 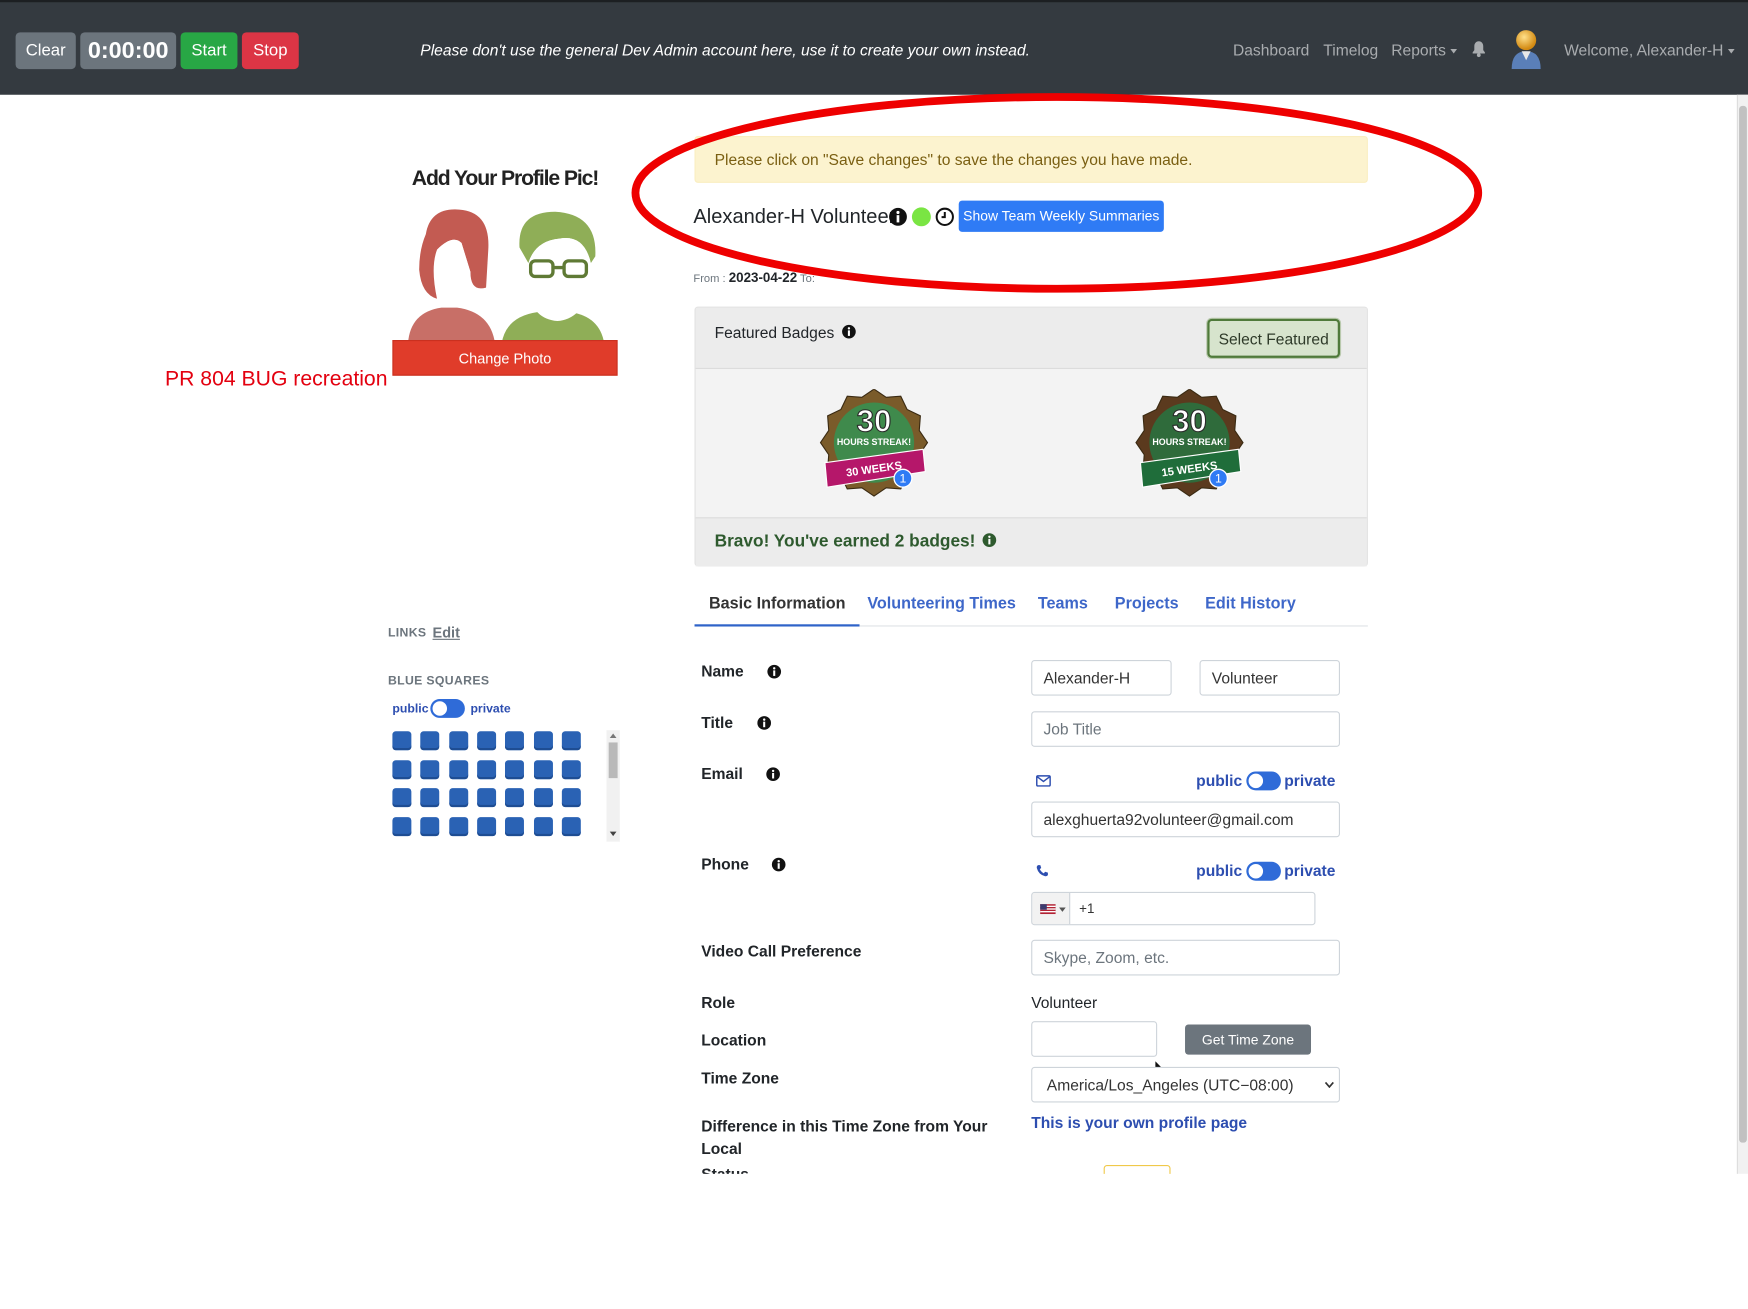 What do you see at coordinates (786, 332) in the screenshot?
I see `featured-badges-title: Featured Badges` at bounding box center [786, 332].